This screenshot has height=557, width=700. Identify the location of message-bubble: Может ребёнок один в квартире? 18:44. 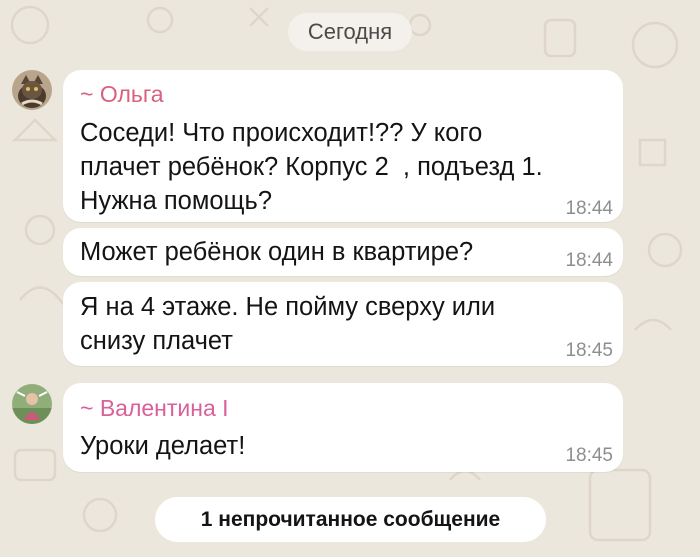
(343, 252).